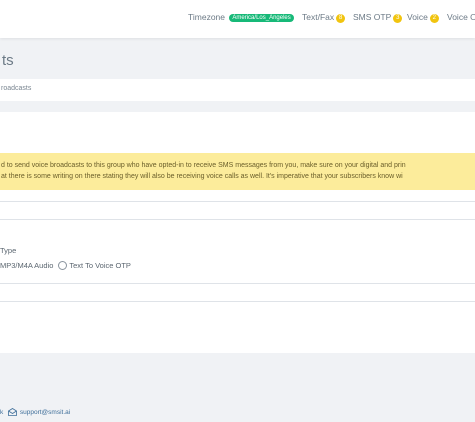  Describe the element at coordinates (261, 18) in the screenshot. I see `timezone-badge: America/Los_Angeles` at that location.